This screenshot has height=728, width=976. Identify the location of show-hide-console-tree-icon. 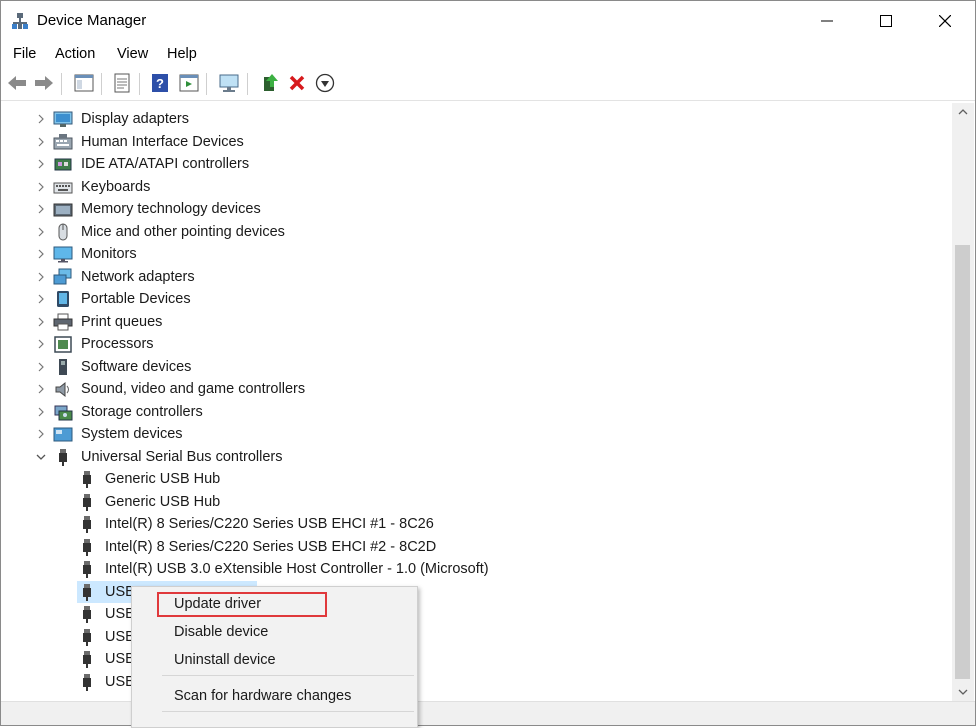
(84, 83).